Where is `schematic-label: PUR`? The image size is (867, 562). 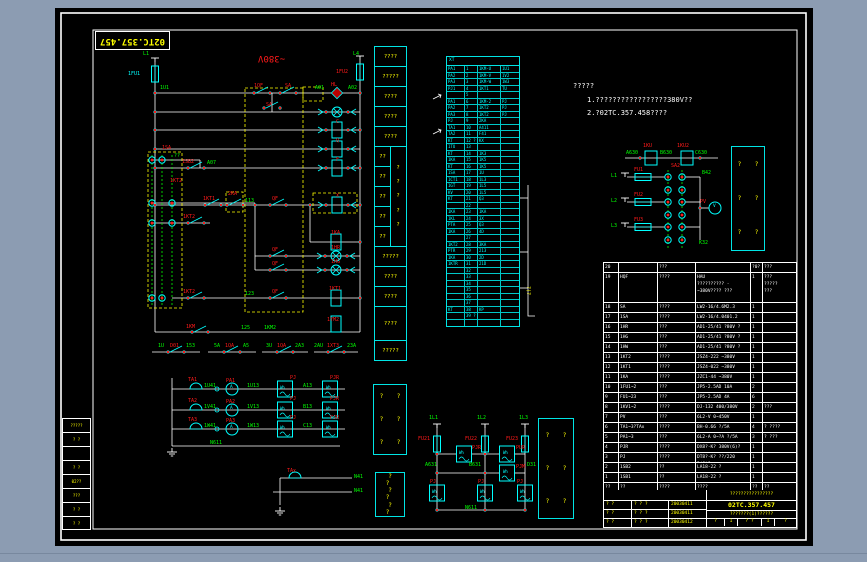 schematic-label: PUR is located at coordinates (521, 448).